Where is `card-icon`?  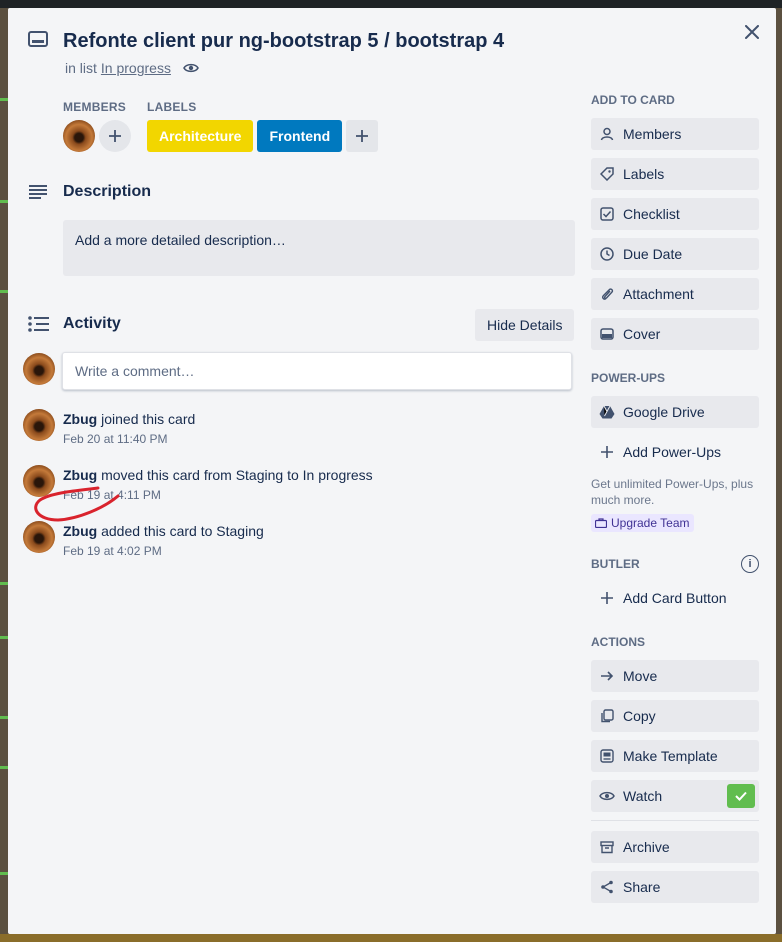 card-icon is located at coordinates (38, 40).